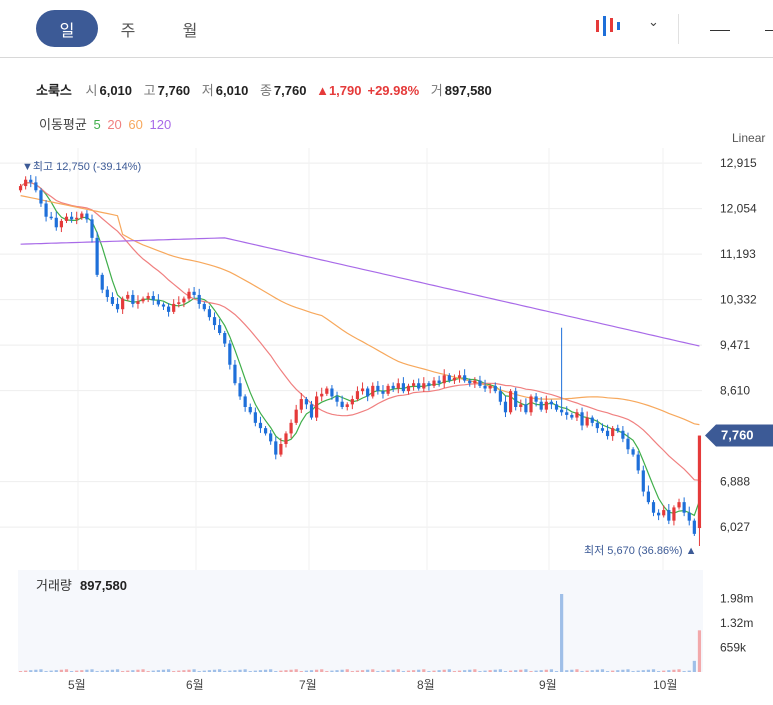 This screenshot has height=705, width=773. Describe the element at coordinates (738, 254) in the screenshot. I see `y-tick-label: 11,193` at that location.